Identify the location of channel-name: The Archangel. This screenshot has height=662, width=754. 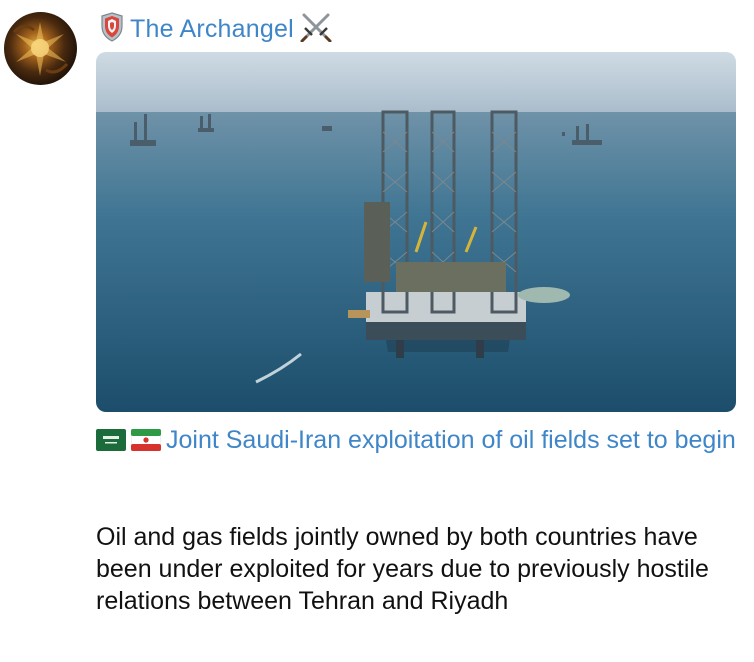
(212, 29).